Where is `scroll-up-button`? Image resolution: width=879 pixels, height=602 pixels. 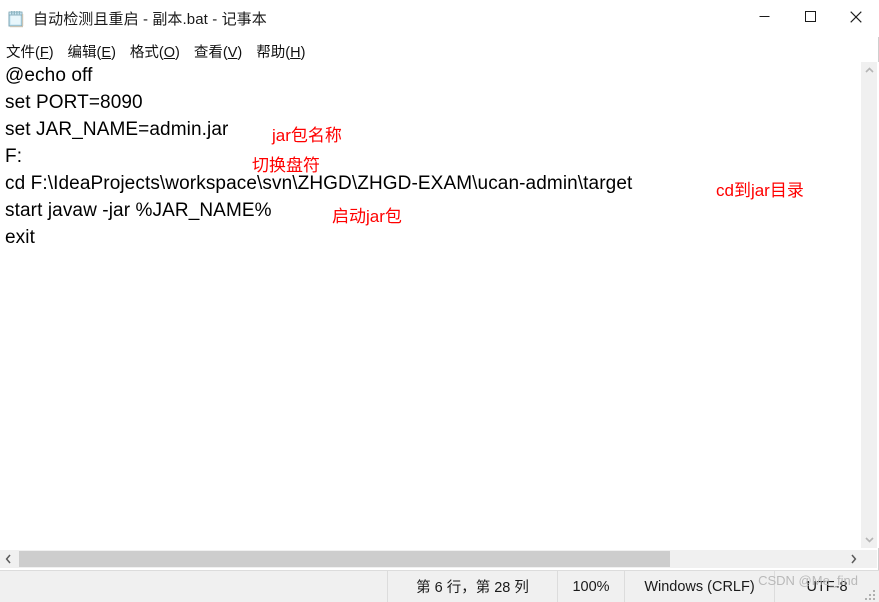 scroll-up-button is located at coordinates (869, 70).